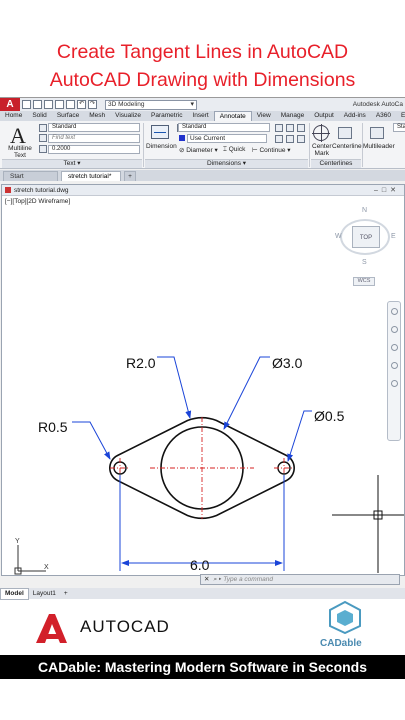  I want to click on tab-visualize: Visualize, so click(128, 116).